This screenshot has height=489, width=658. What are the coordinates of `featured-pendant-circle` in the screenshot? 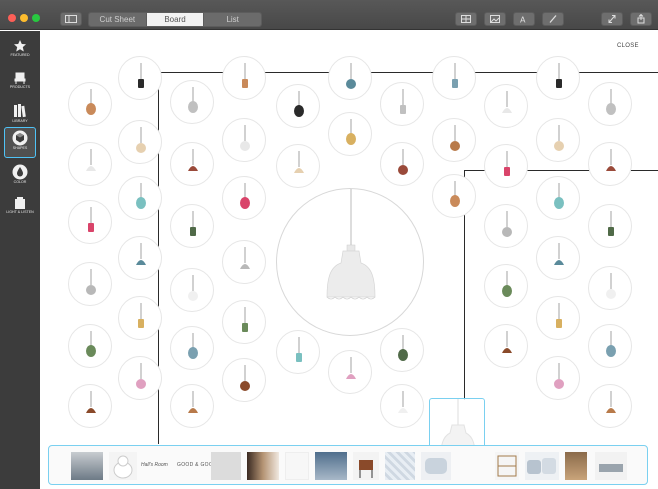 It's located at (350, 262).